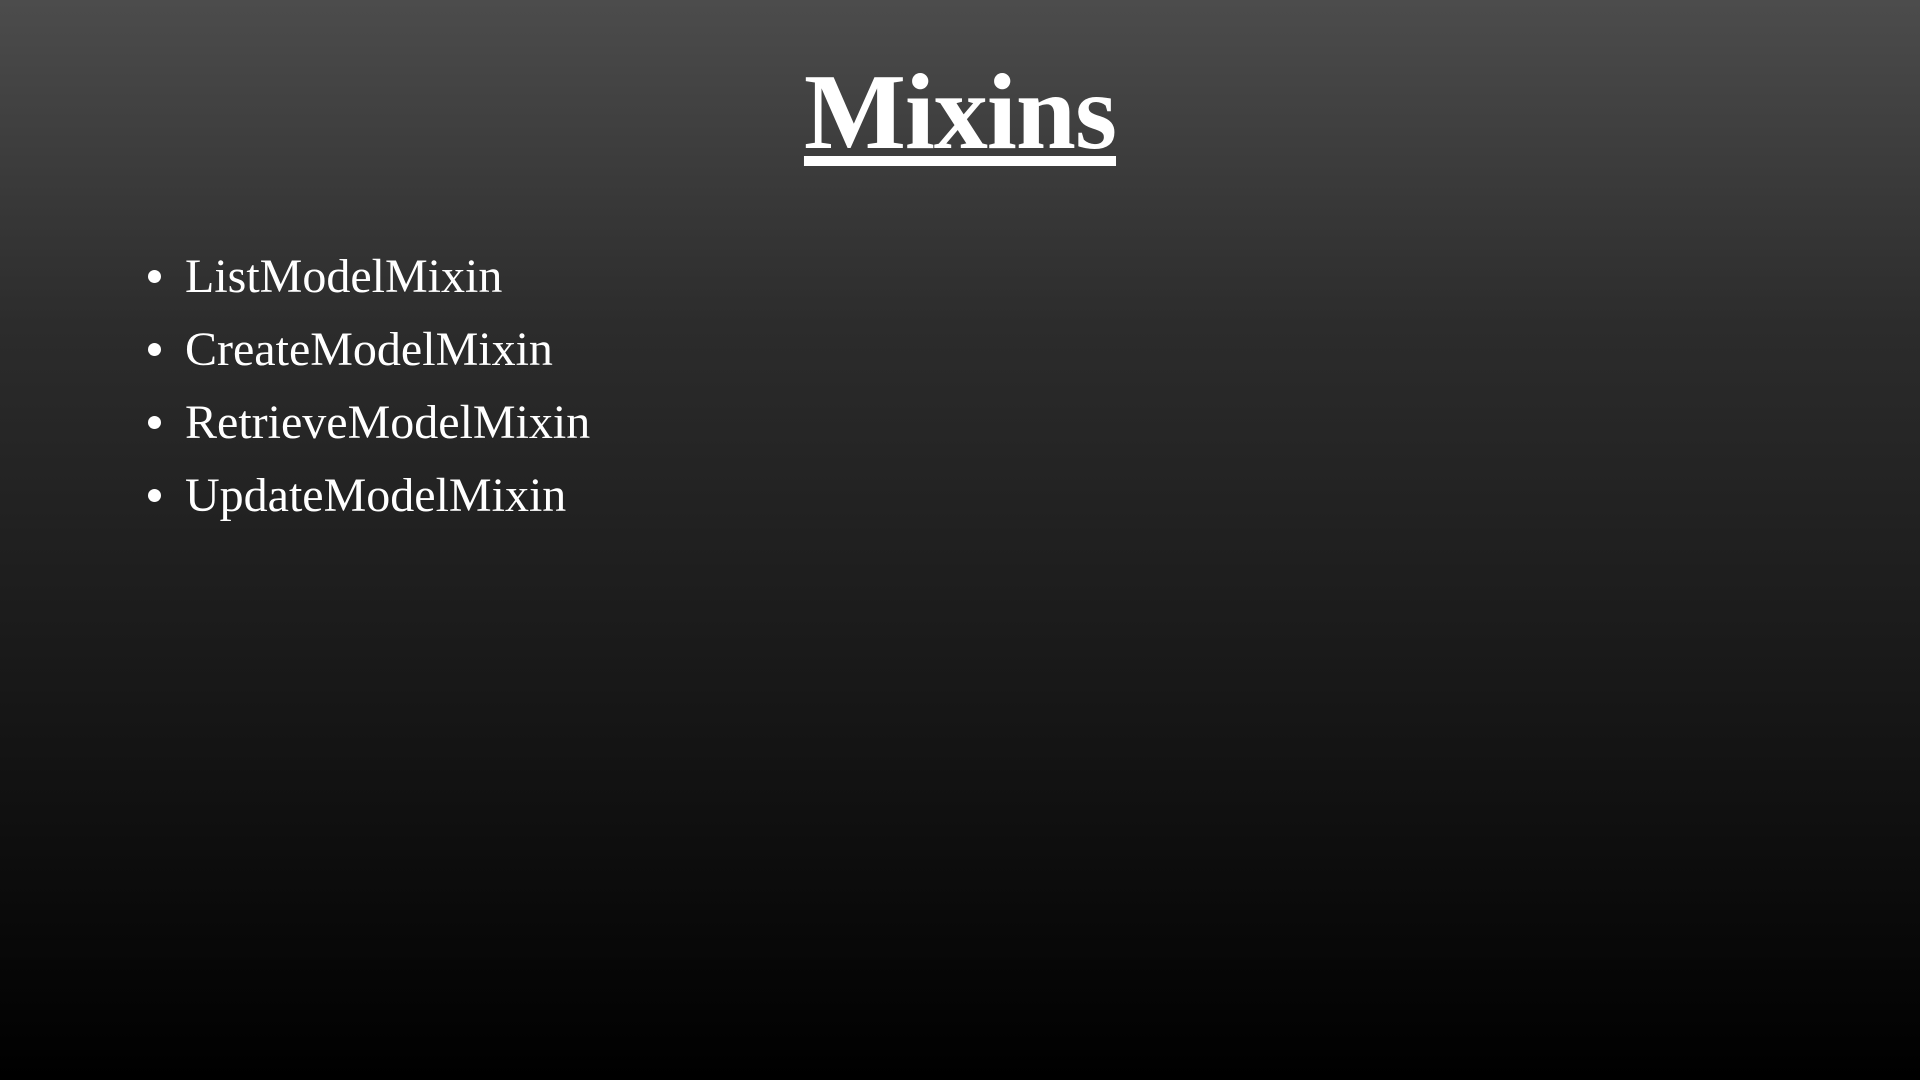 The height and width of the screenshot is (1080, 1920). Describe the element at coordinates (388, 422) in the screenshot. I see `bullet-text: RetrieveModelMixin` at that location.